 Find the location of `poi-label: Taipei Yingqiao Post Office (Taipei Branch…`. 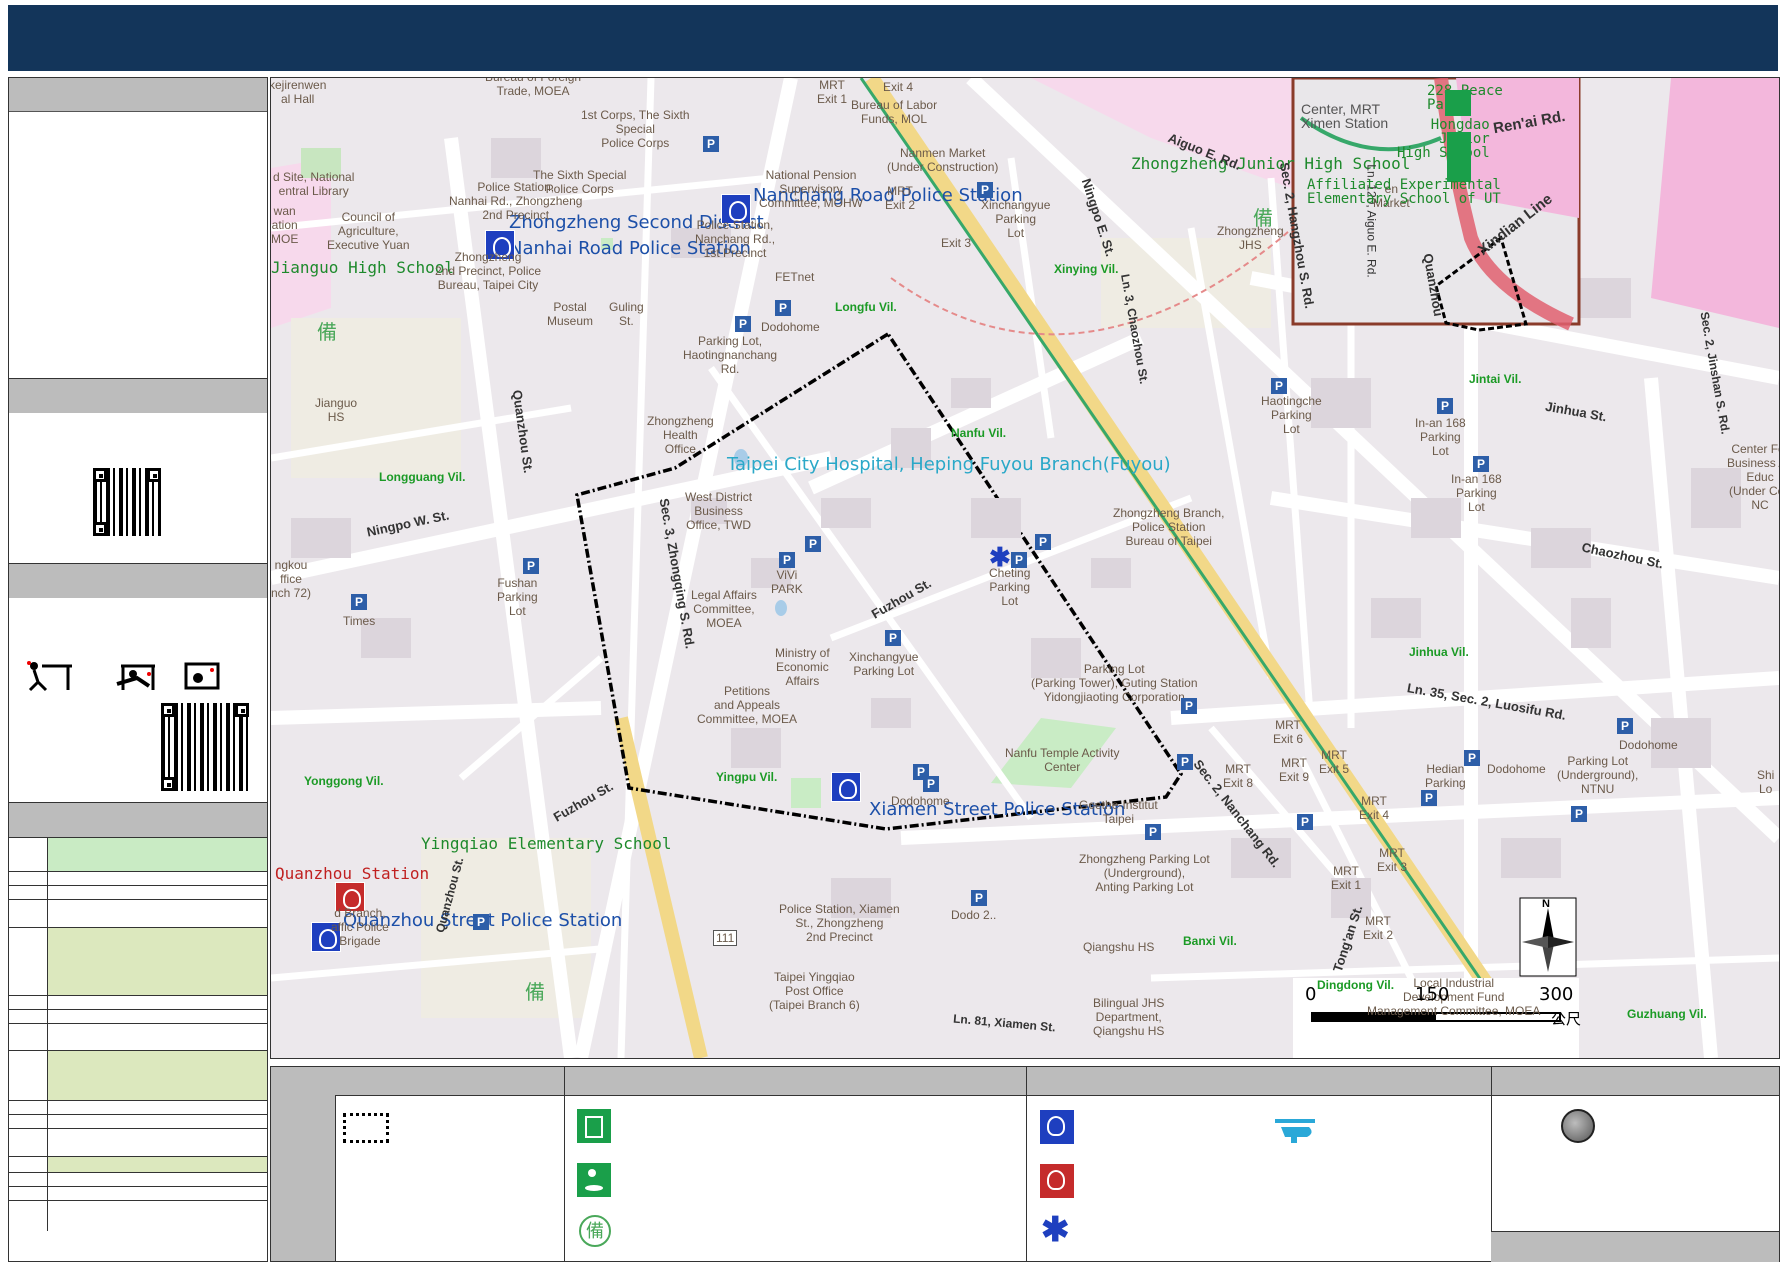

poi-label: Taipei Yingqiao Post Office (Taipei Branch… is located at coordinates (814, 991).